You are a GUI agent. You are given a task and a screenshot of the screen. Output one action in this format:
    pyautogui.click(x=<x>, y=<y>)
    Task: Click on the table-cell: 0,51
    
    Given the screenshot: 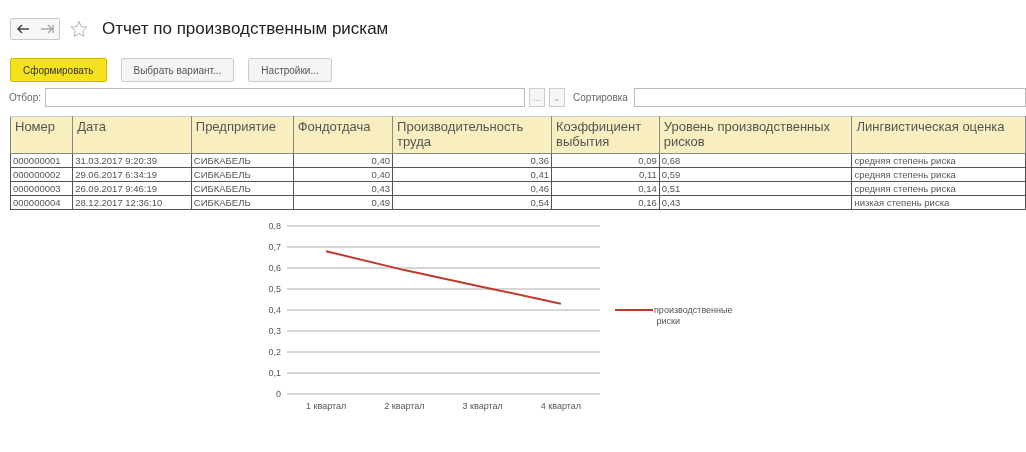 What is the action you would take?
    pyautogui.click(x=755, y=188)
    